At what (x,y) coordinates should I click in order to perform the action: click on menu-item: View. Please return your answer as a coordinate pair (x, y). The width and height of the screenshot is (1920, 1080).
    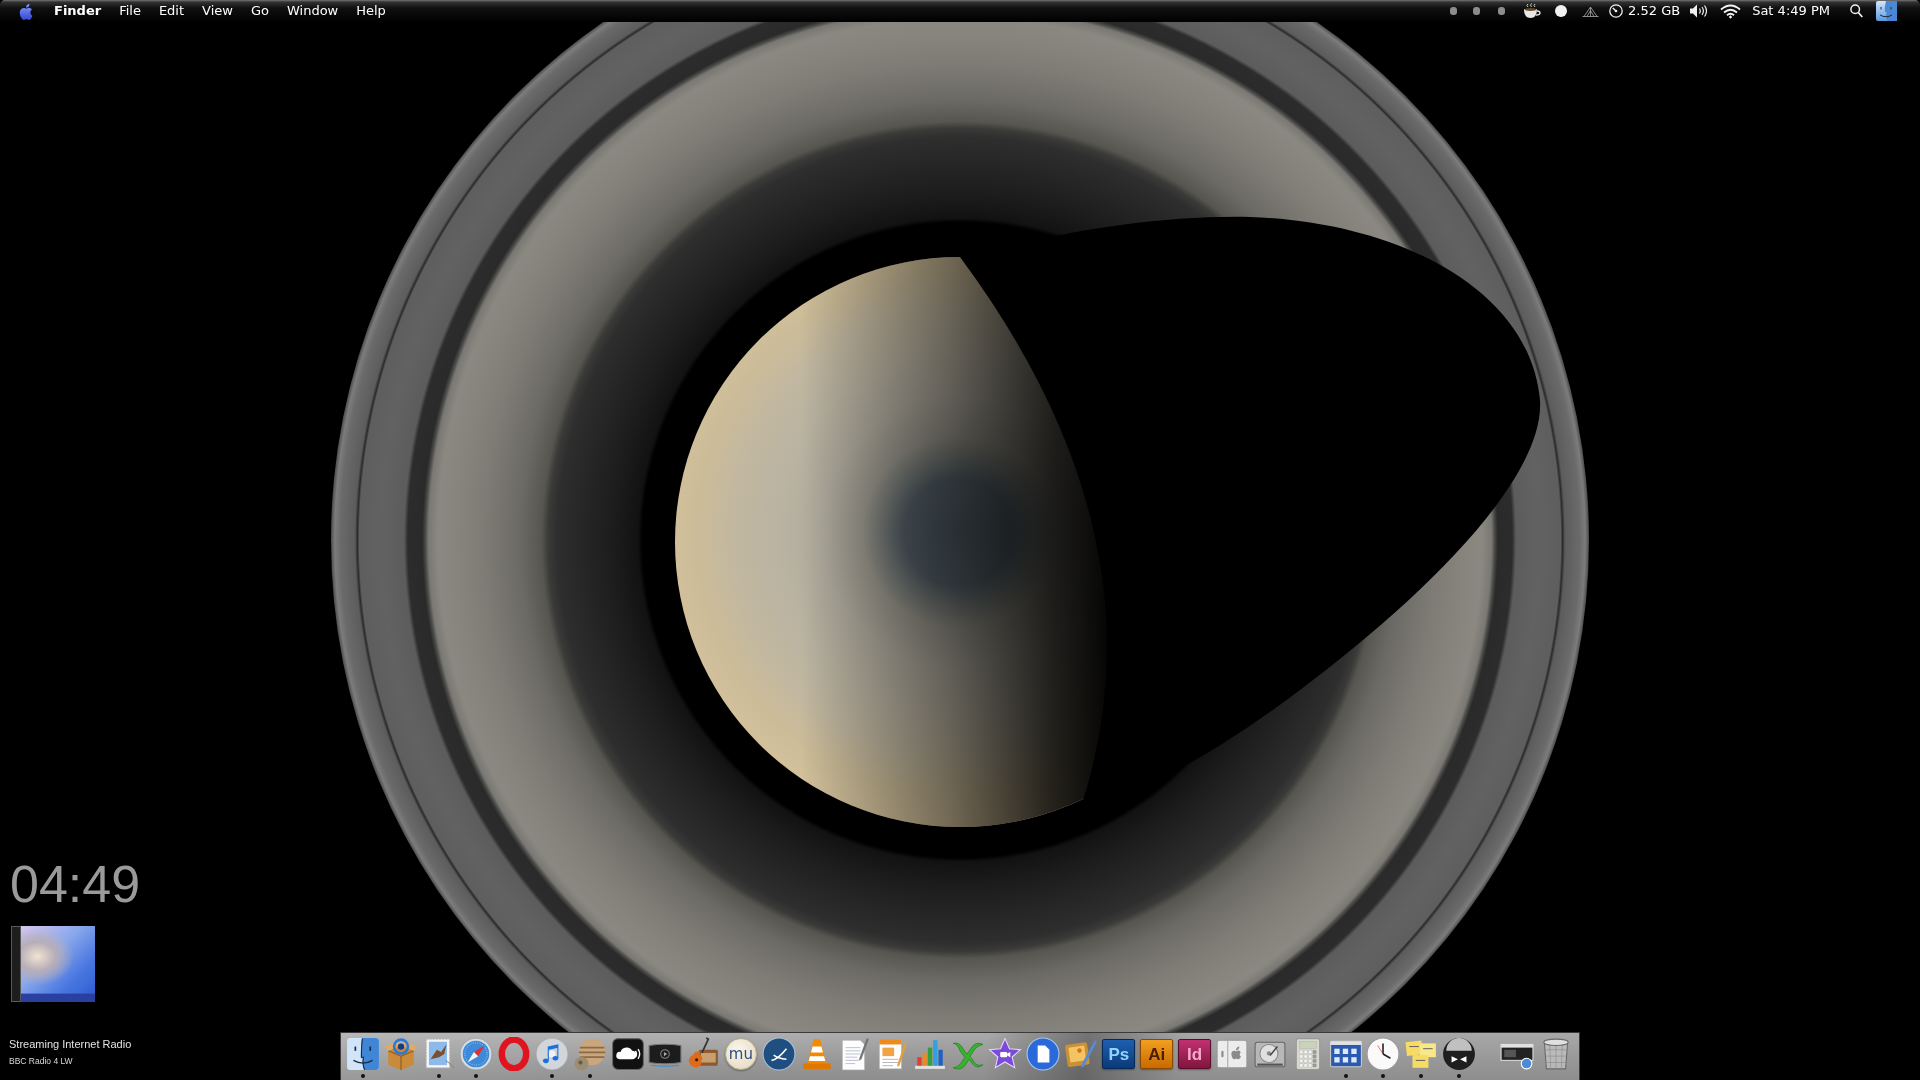
    Looking at the image, I should click on (217, 11).